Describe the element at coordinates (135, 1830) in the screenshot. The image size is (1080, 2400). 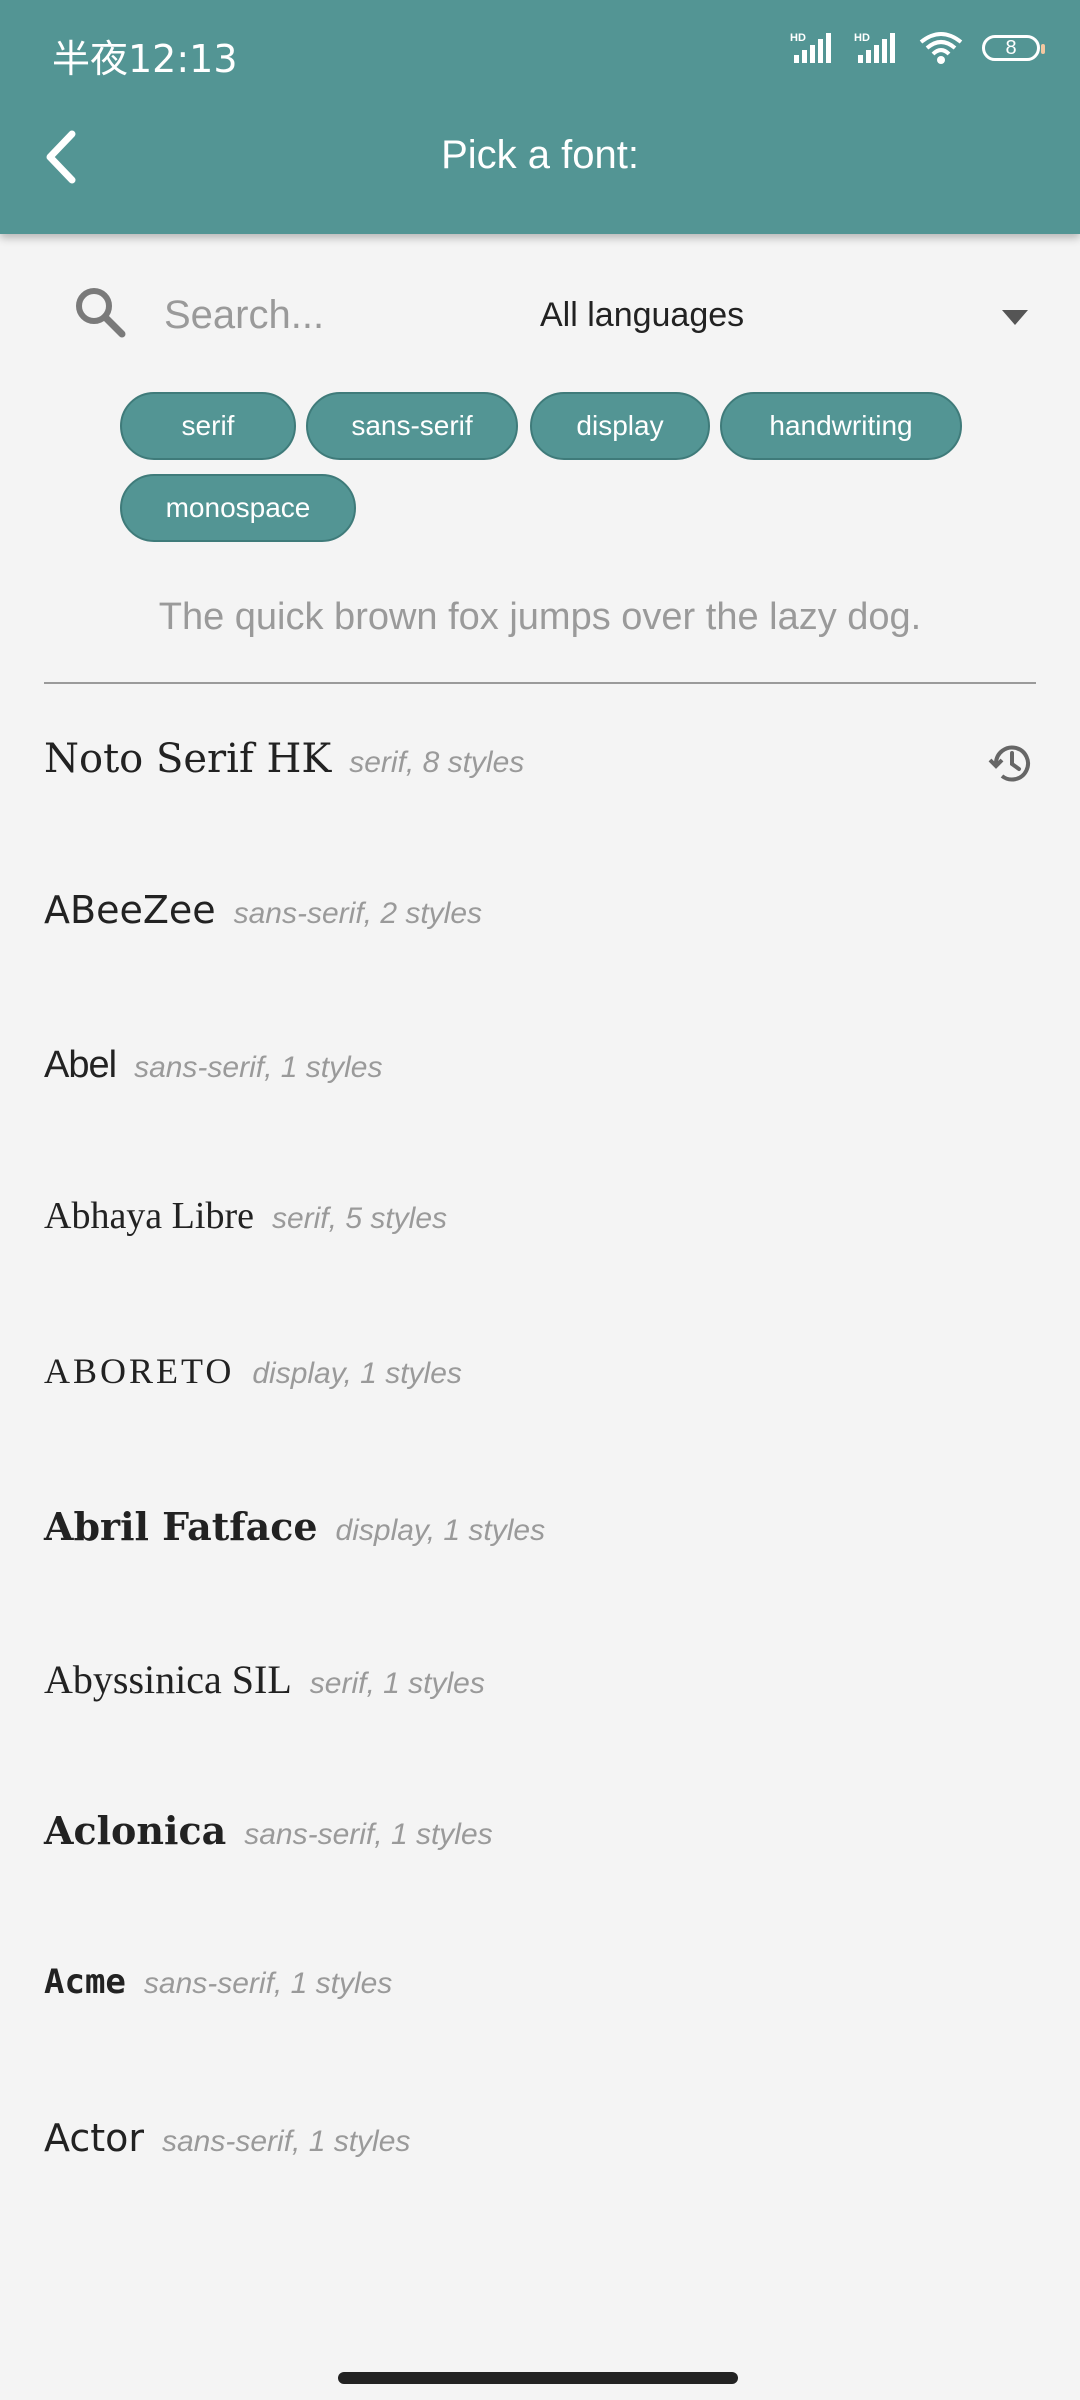
I see `font-name: Aclonica` at that location.